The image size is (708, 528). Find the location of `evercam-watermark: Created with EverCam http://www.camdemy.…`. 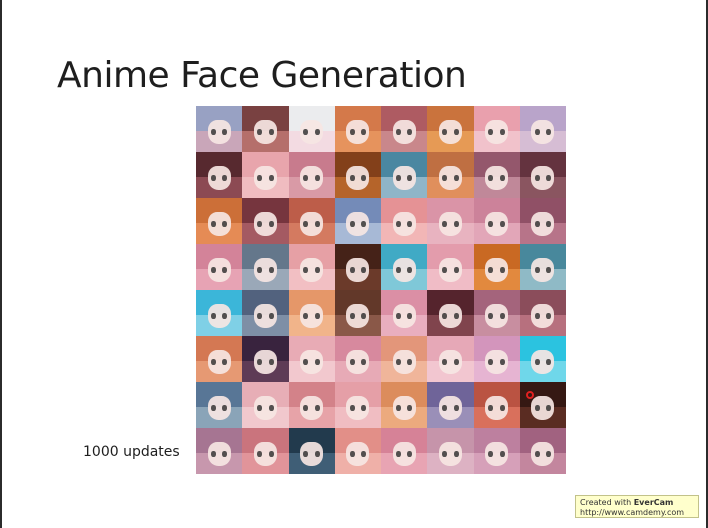

evercam-watermark: Created with EverCam http://www.camdemy.… is located at coordinates (637, 506).